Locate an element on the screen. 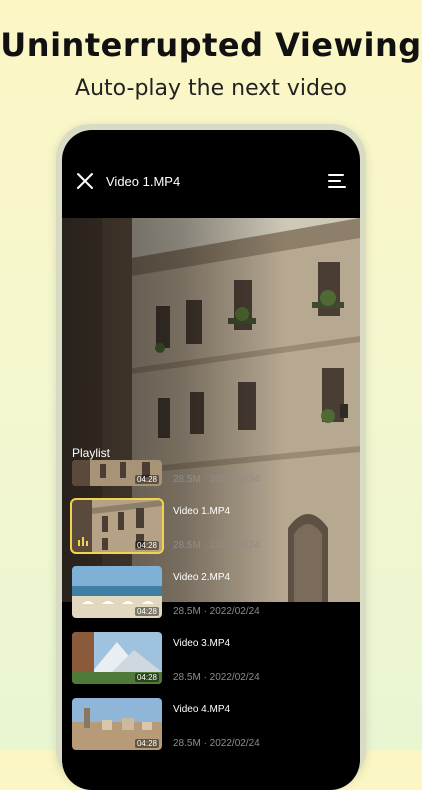 The width and height of the screenshot is (422, 790). thumbnail-mountains: 04:28 is located at coordinates (117, 658).